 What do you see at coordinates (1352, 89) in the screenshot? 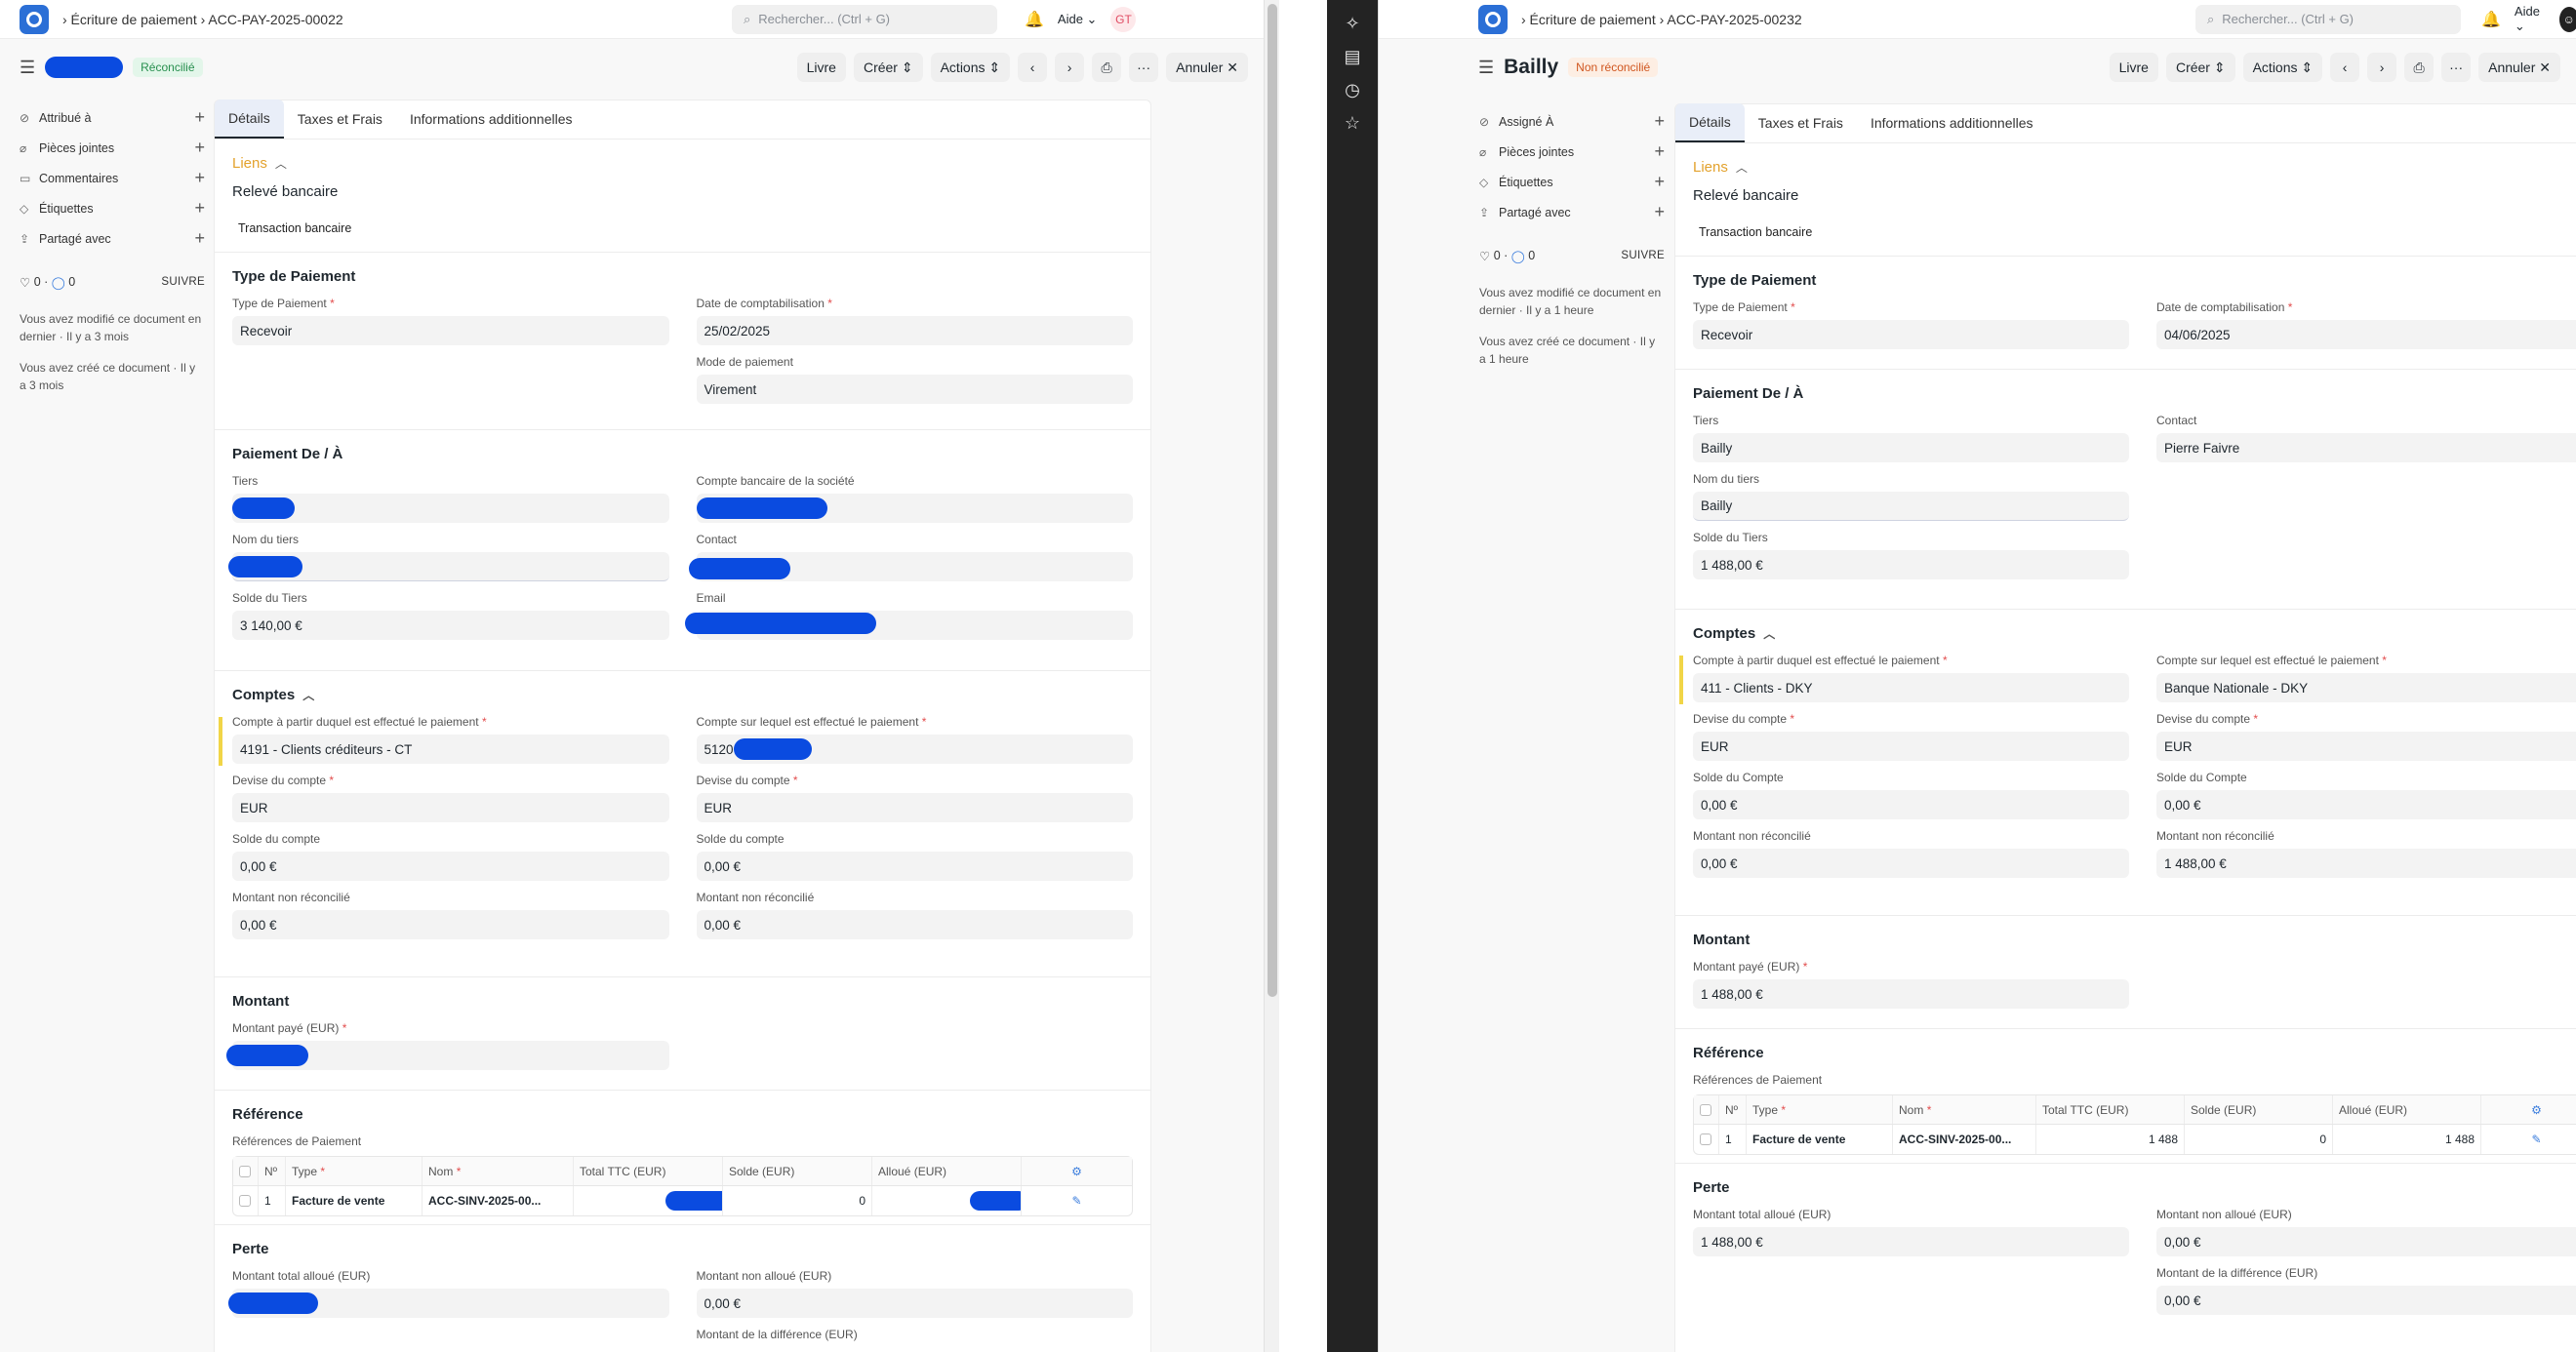
I see `clock-icon: ◷` at bounding box center [1352, 89].